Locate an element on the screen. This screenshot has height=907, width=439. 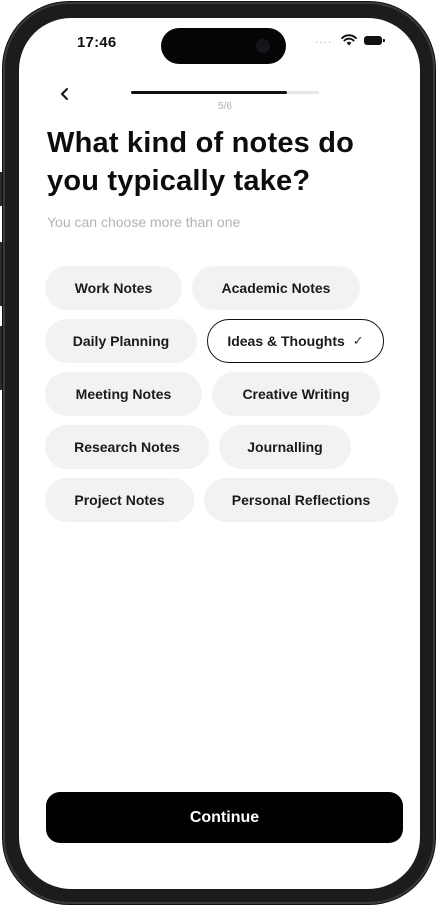
option-ideas-thoughts: Ideas & Thoughts ✓ is located at coordinates (295, 341).